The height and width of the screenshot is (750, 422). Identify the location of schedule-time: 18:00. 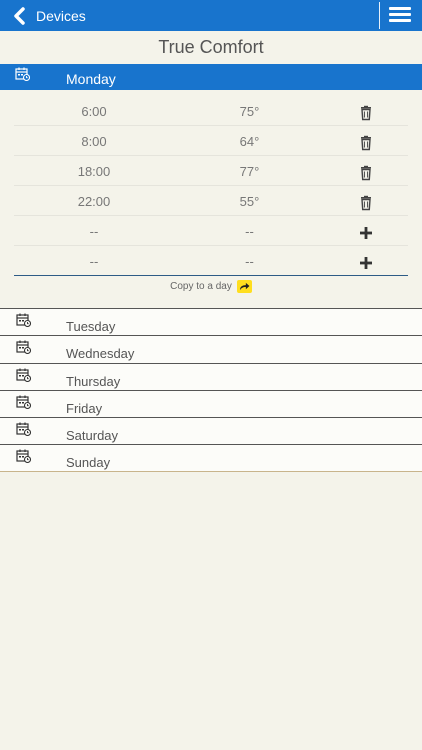
(94, 171).